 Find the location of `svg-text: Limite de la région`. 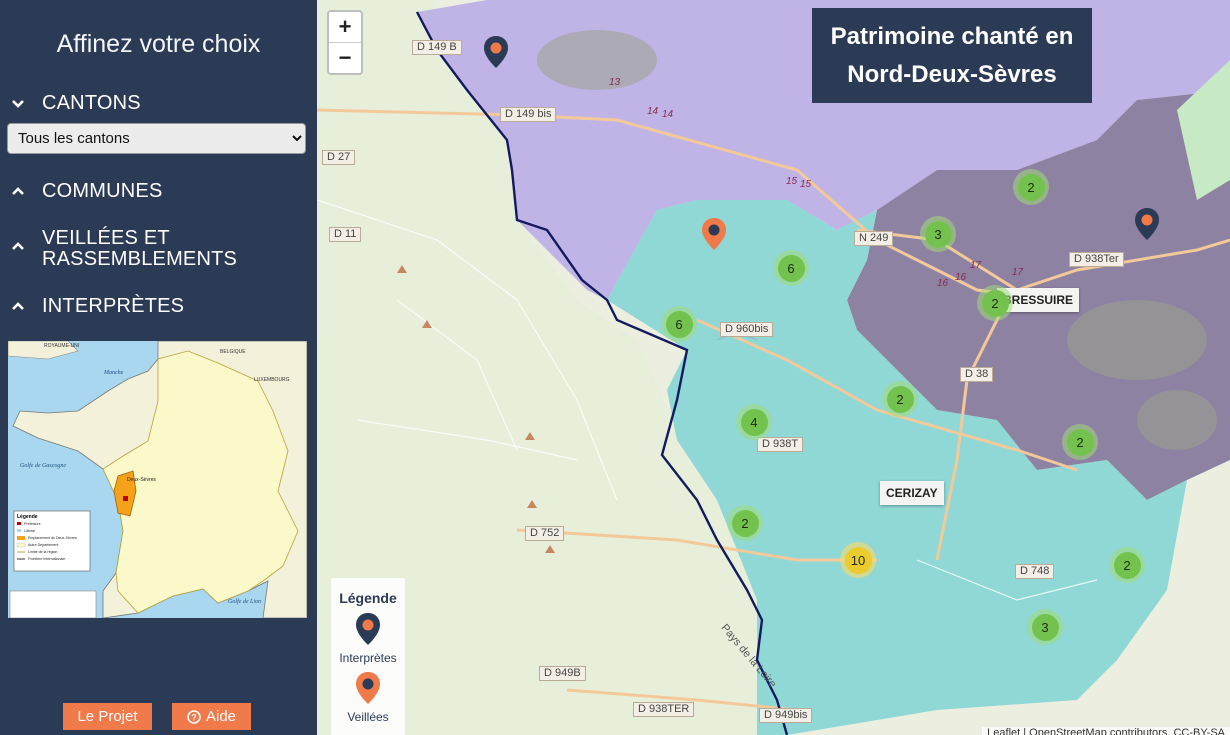

svg-text: Limite de la région is located at coordinates (42, 552).